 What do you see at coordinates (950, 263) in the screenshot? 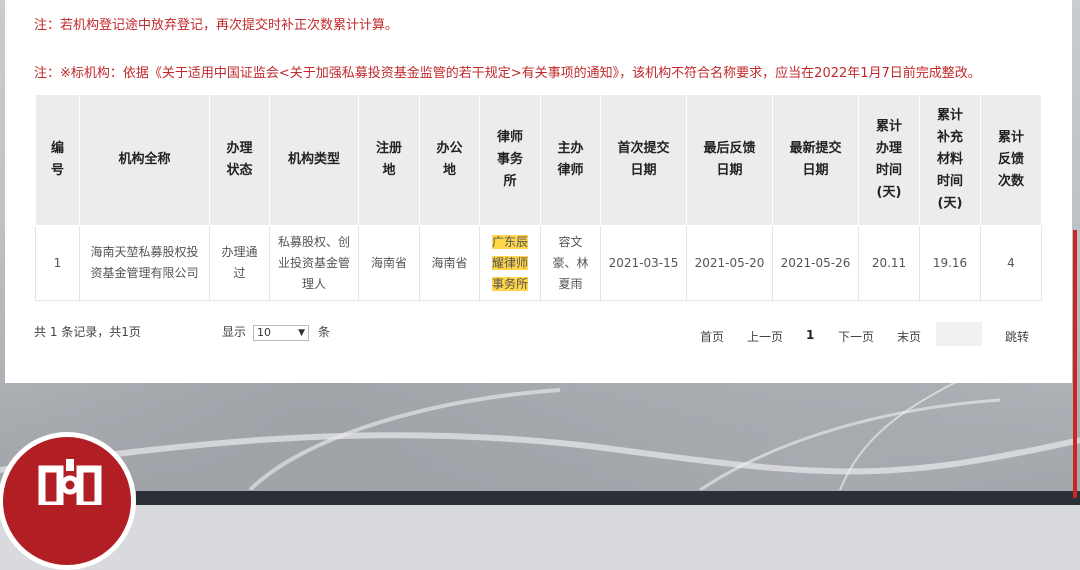
I see `cell-days-supplement: 19.16` at bounding box center [950, 263].